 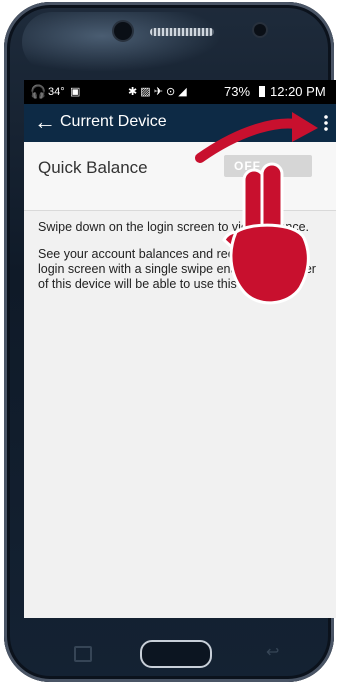 What do you see at coordinates (38, 91) in the screenshot?
I see `headphones-icon: 🎧` at bounding box center [38, 91].